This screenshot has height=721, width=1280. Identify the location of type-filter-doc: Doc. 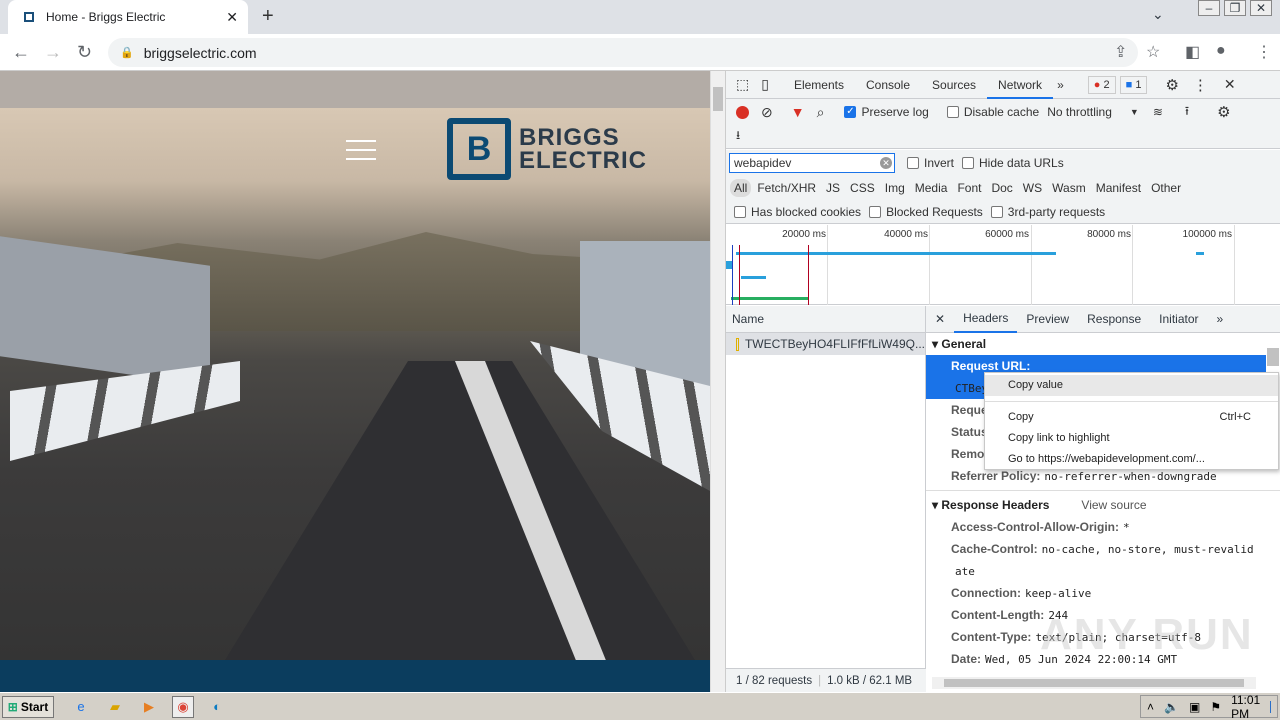
(1001, 188).